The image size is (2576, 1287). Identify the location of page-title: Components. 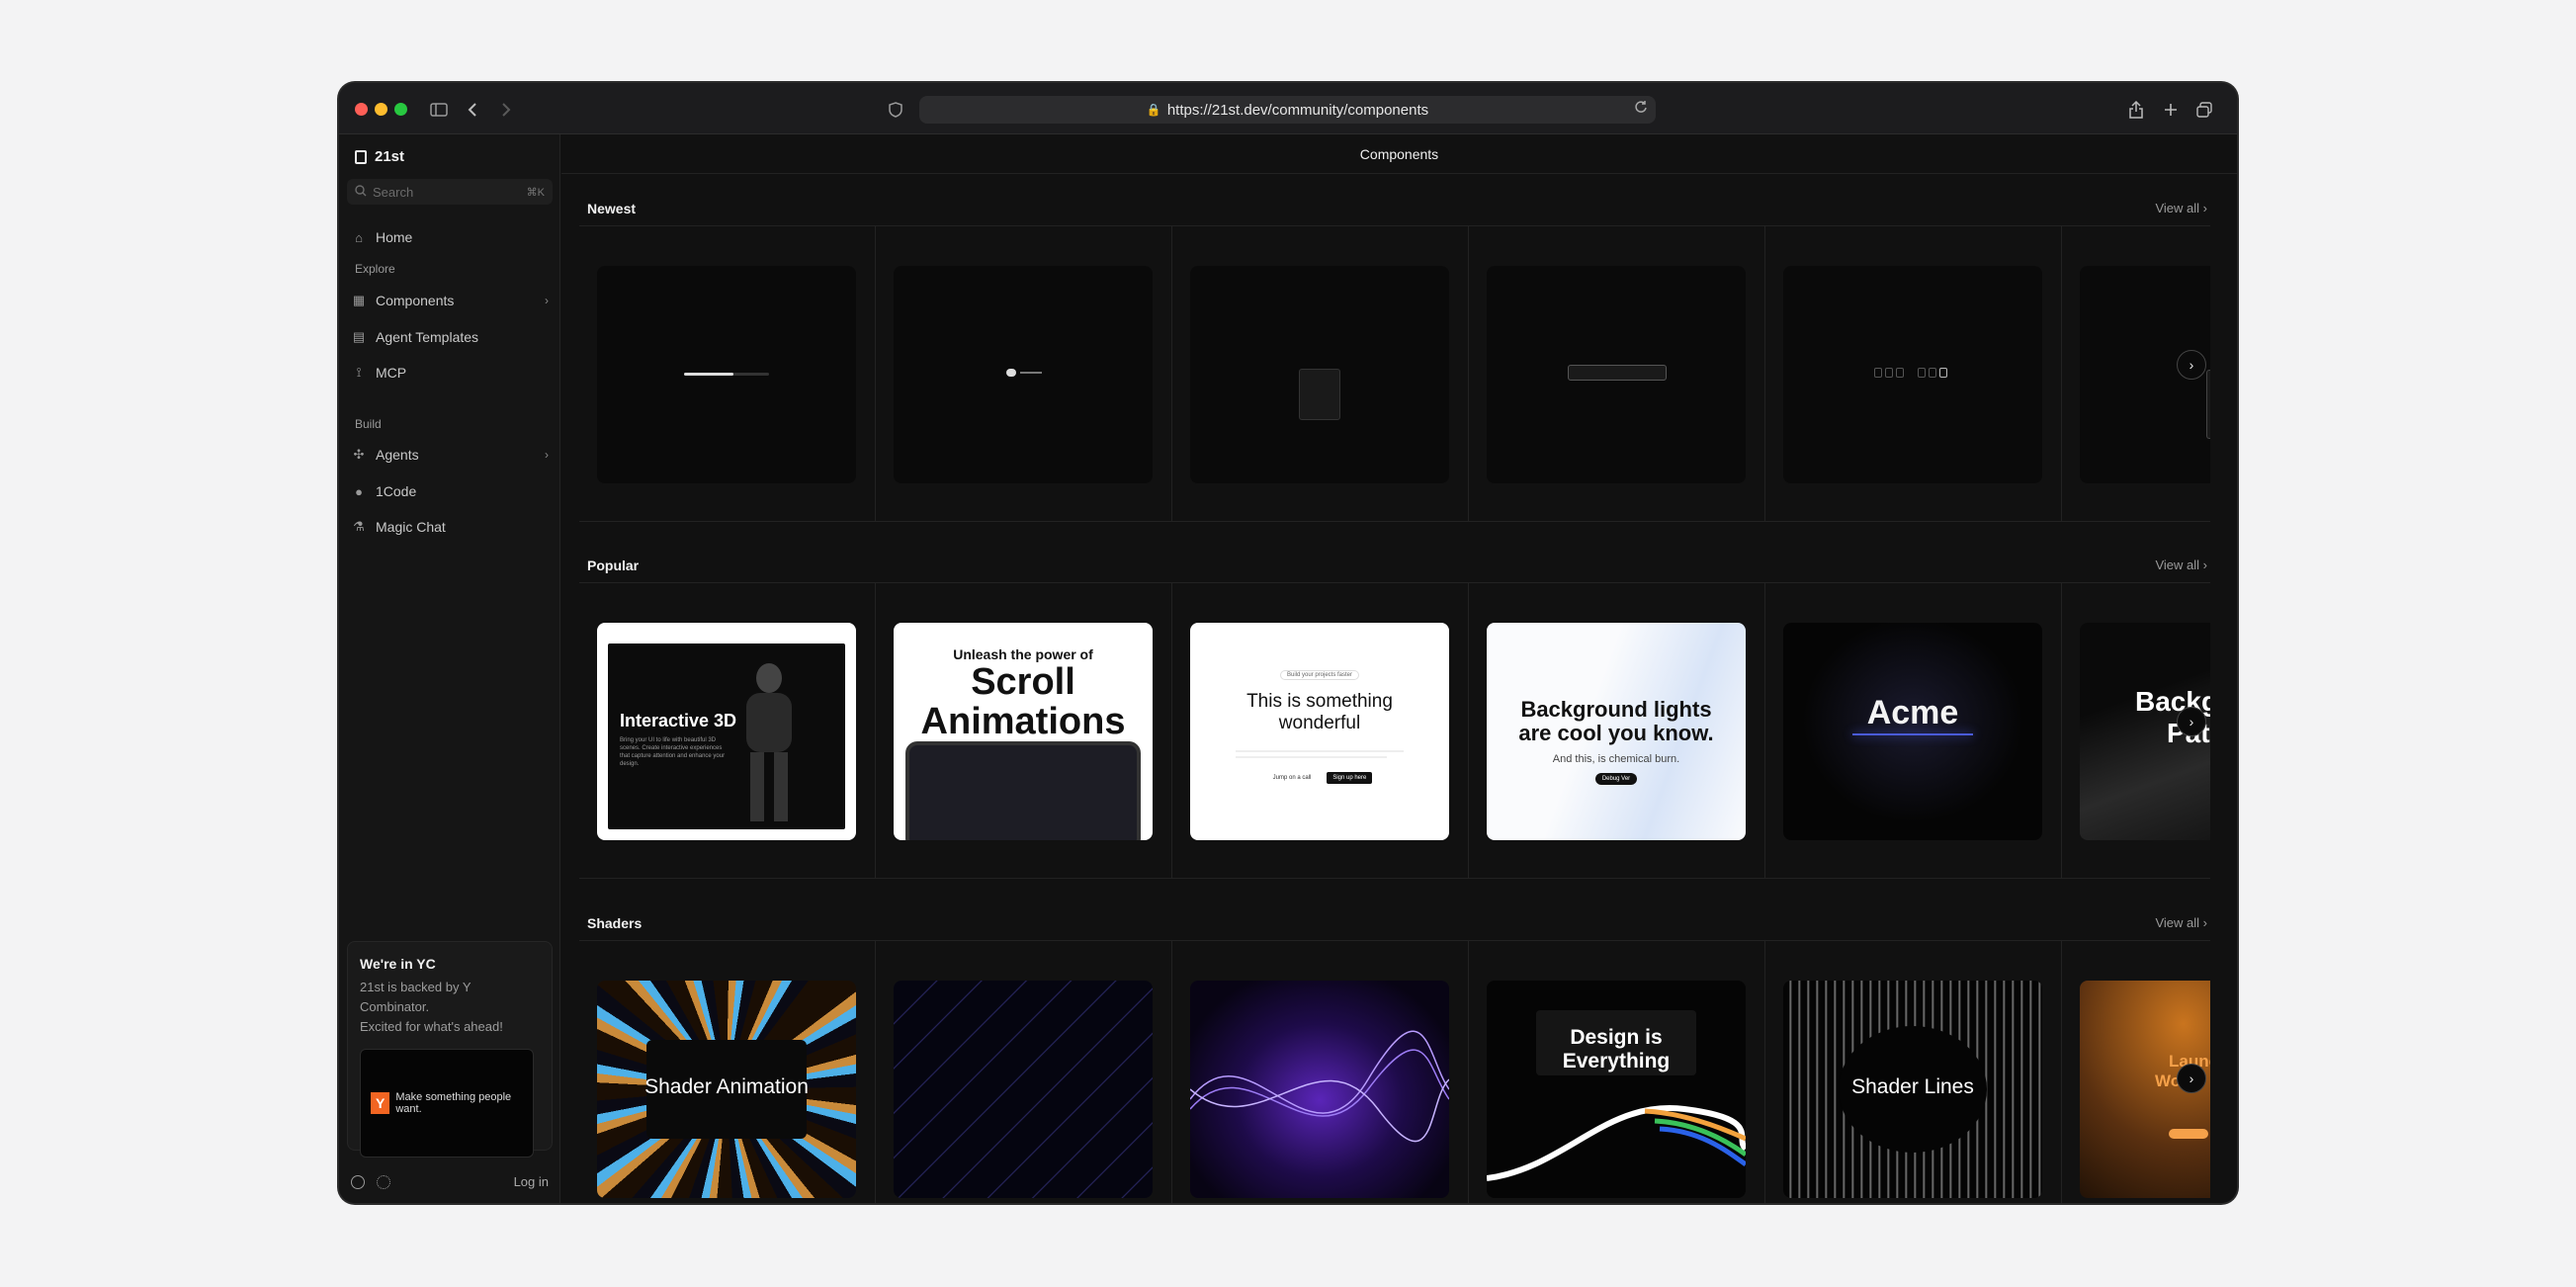
(1399, 154).